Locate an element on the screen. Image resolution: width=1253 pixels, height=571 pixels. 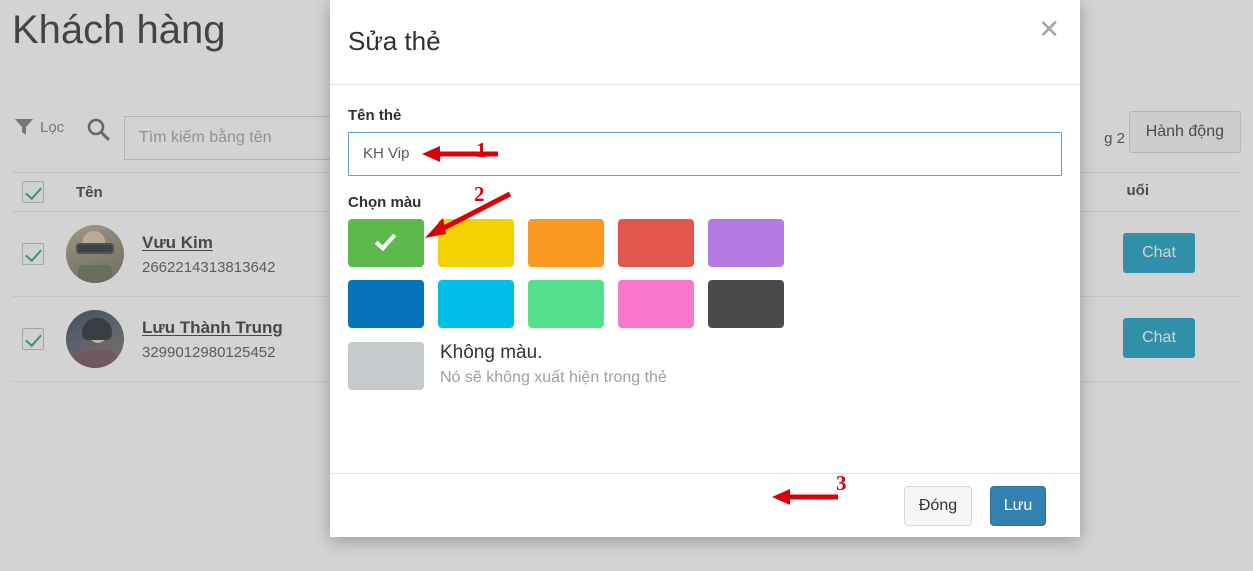
color-swatch-blue is located at coordinates (386, 304).